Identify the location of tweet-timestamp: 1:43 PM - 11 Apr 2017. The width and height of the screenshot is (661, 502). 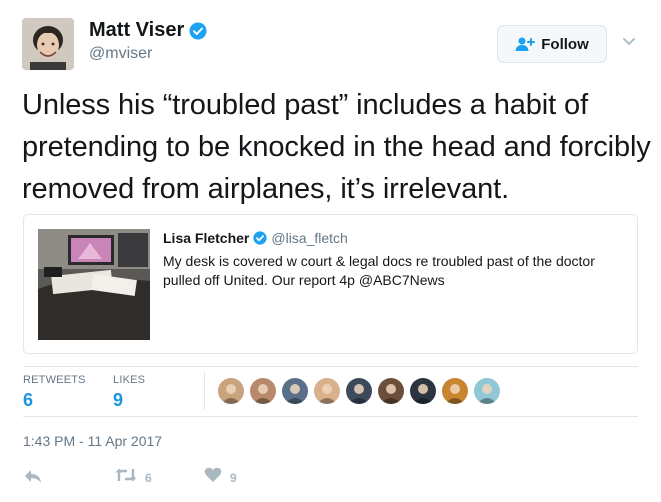
(92, 441).